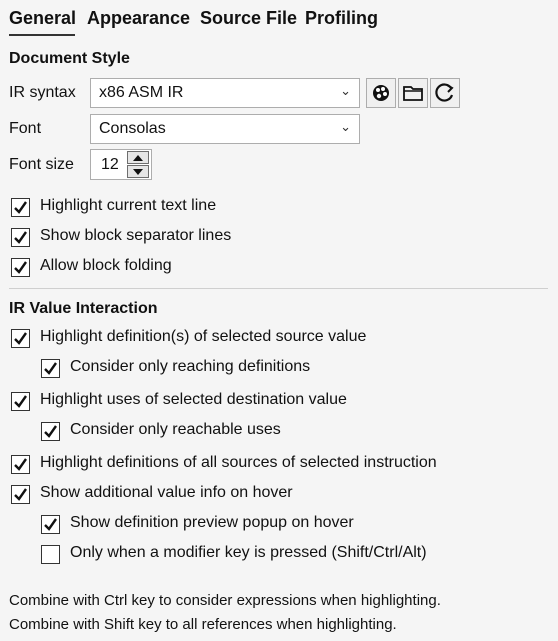 The image size is (558, 641). I want to click on modifier-key-checkbox, so click(50, 554).